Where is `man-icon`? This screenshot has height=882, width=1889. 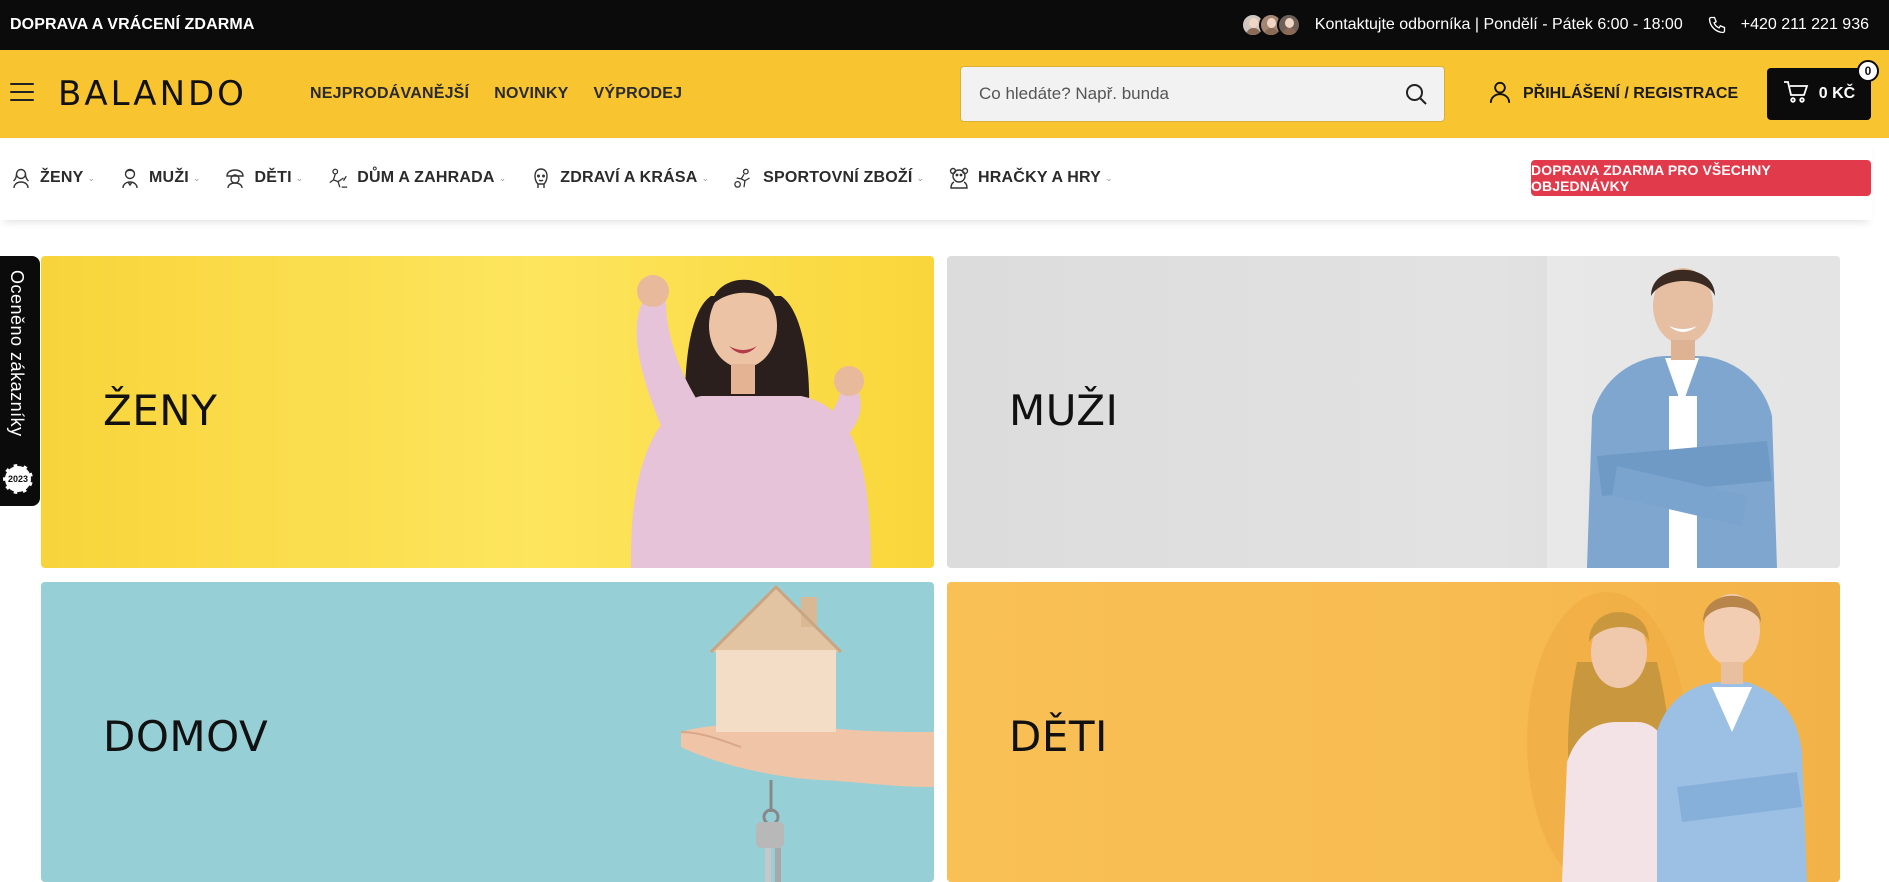
man-icon is located at coordinates (130, 178).